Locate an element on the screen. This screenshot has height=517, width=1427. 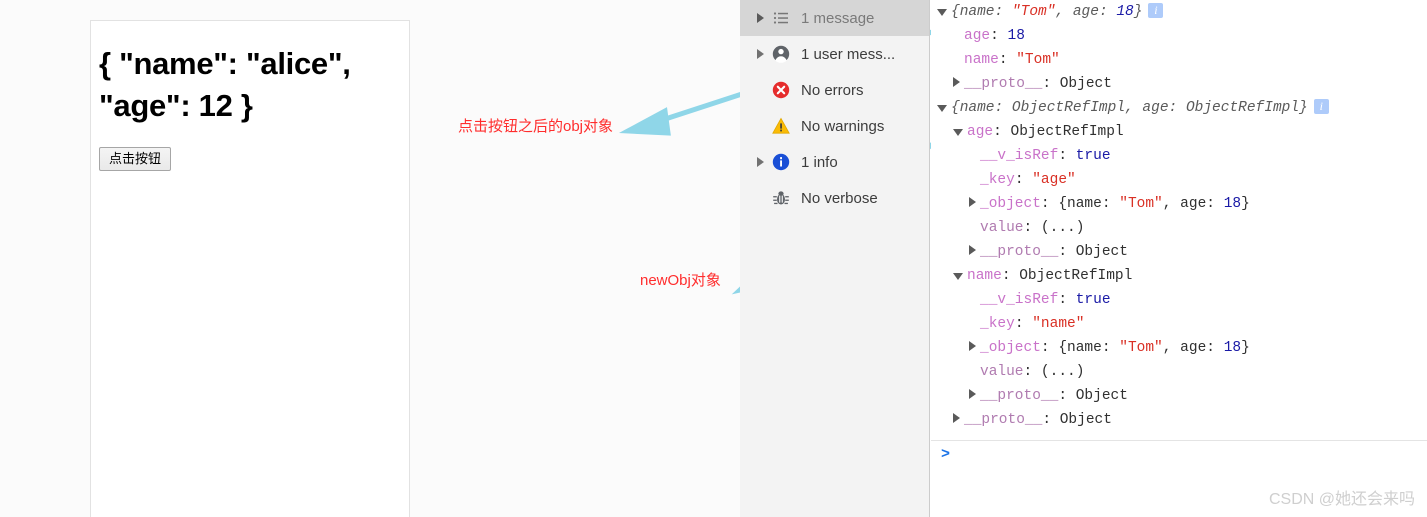
sidebar-item-label: 1 info is located at coordinates (819, 162).